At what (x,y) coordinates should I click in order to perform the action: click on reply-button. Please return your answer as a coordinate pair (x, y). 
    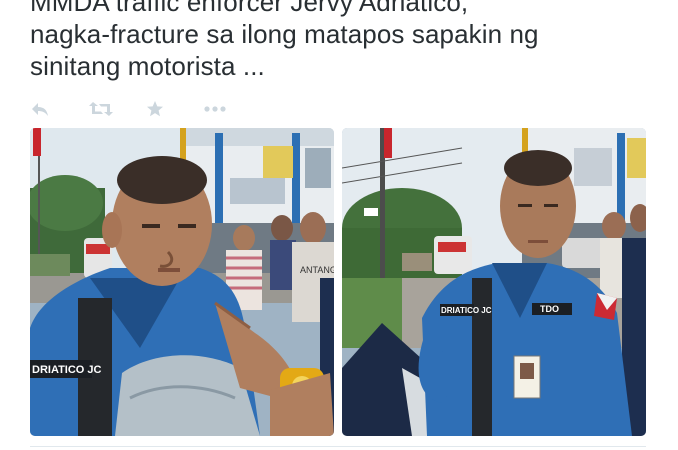
    Looking at the image, I should click on (59, 109).